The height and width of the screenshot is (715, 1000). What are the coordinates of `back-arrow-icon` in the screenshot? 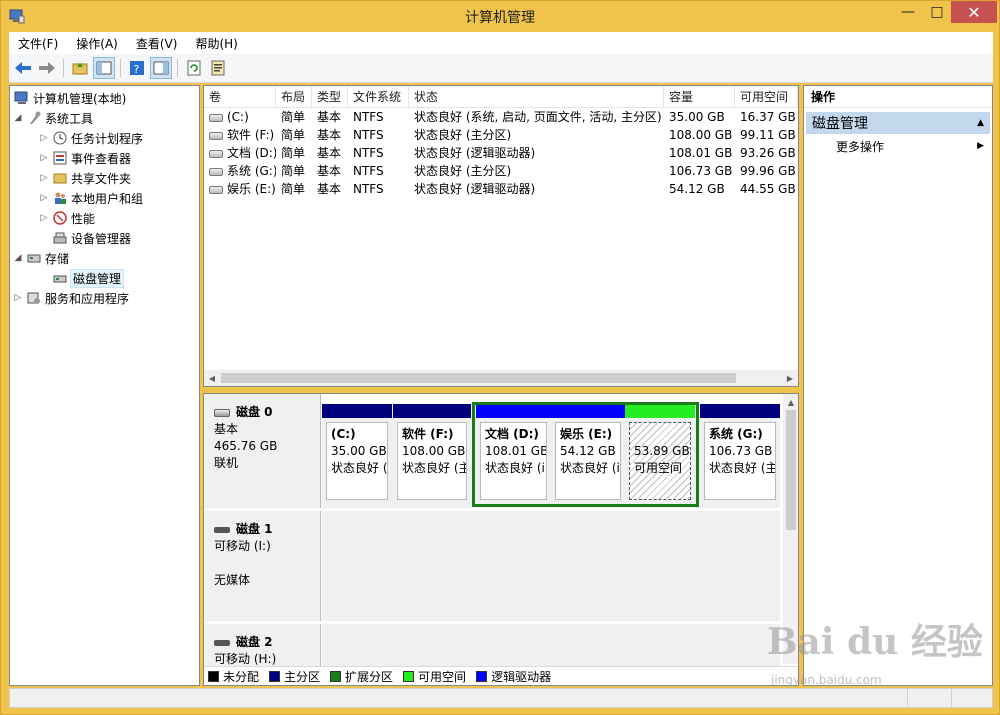 It's located at (23, 68).